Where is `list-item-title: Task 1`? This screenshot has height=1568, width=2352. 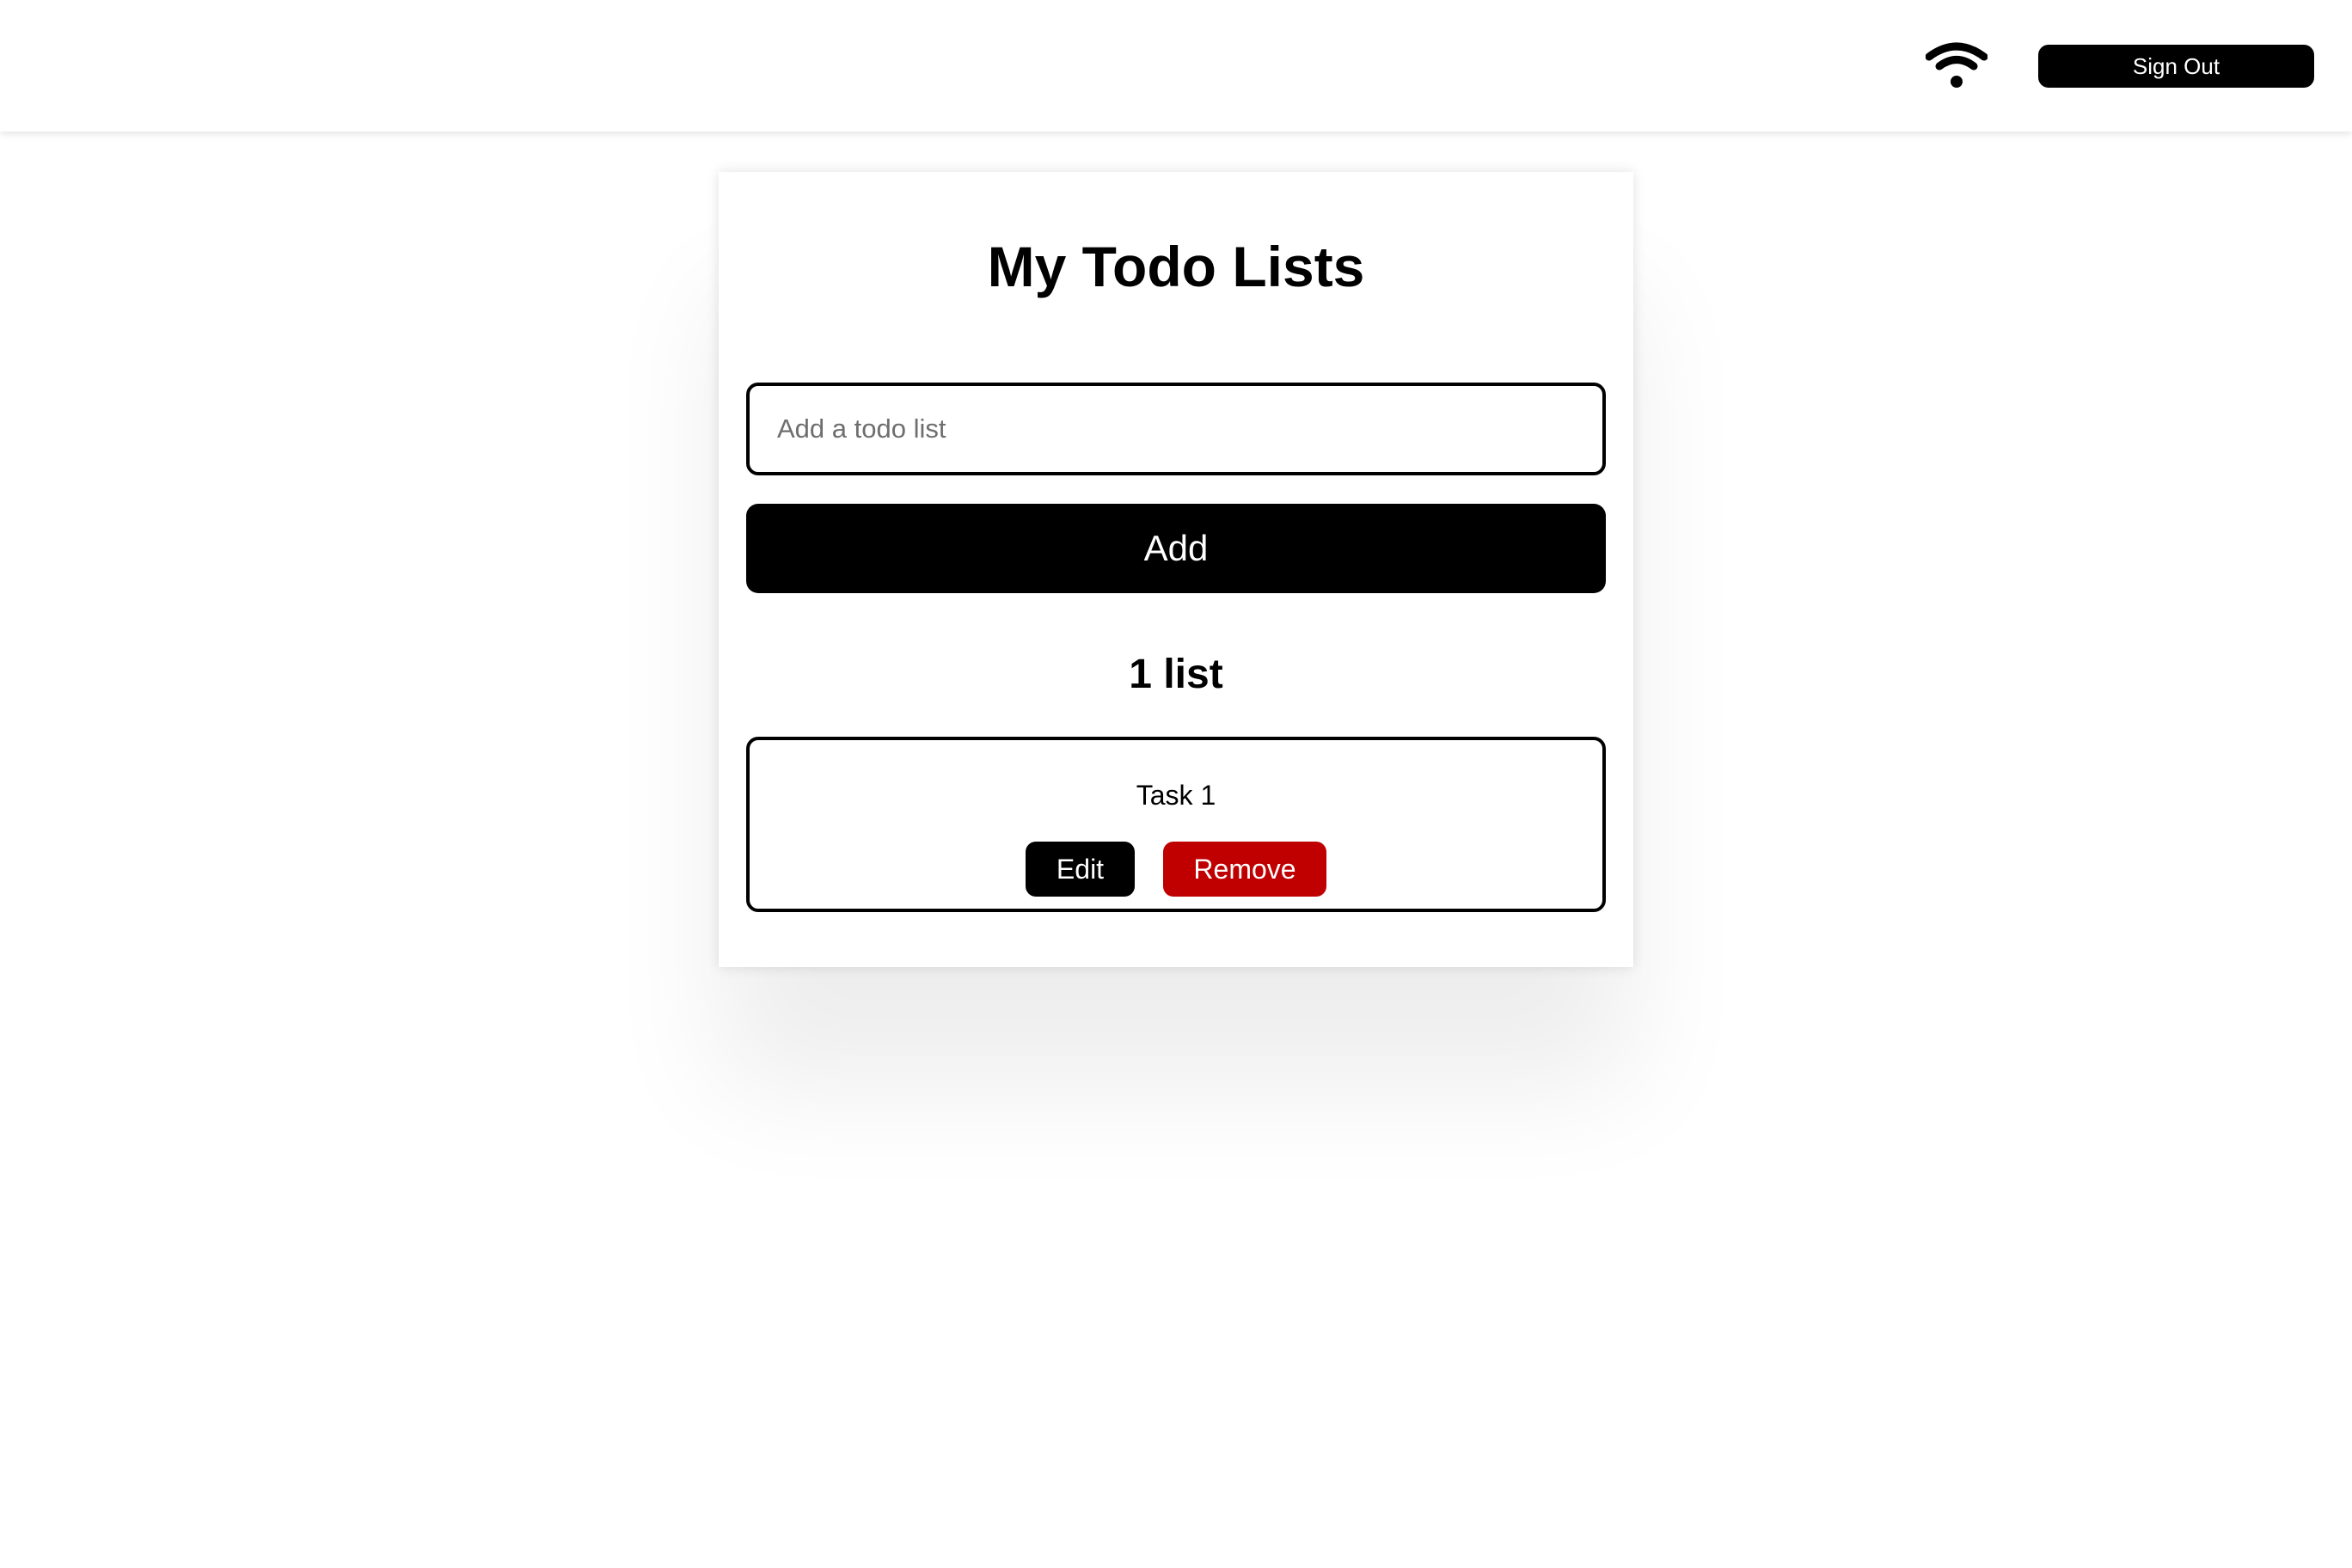 list-item-title: Task 1 is located at coordinates (1176, 795).